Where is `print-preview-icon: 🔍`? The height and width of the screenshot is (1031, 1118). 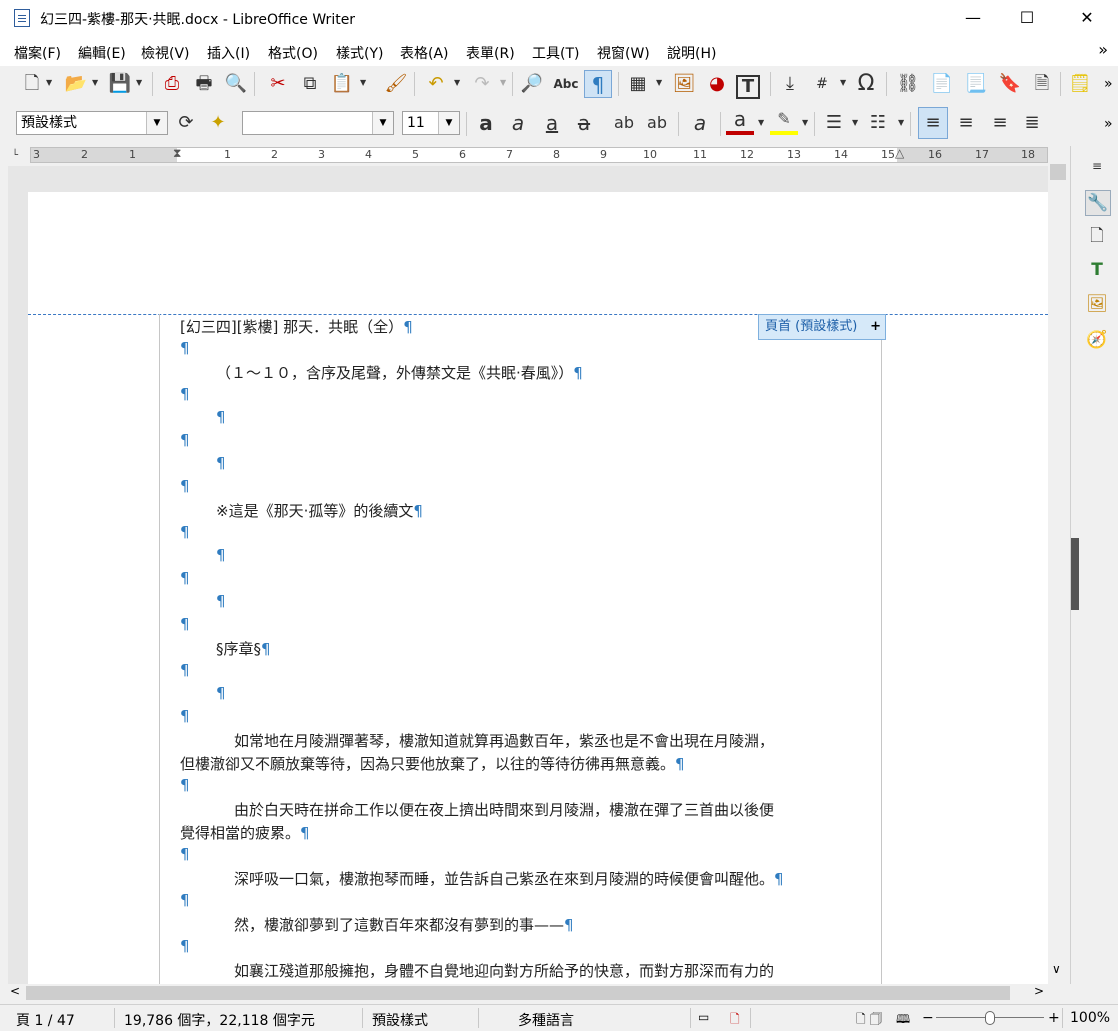 print-preview-icon: 🔍 is located at coordinates (236, 84).